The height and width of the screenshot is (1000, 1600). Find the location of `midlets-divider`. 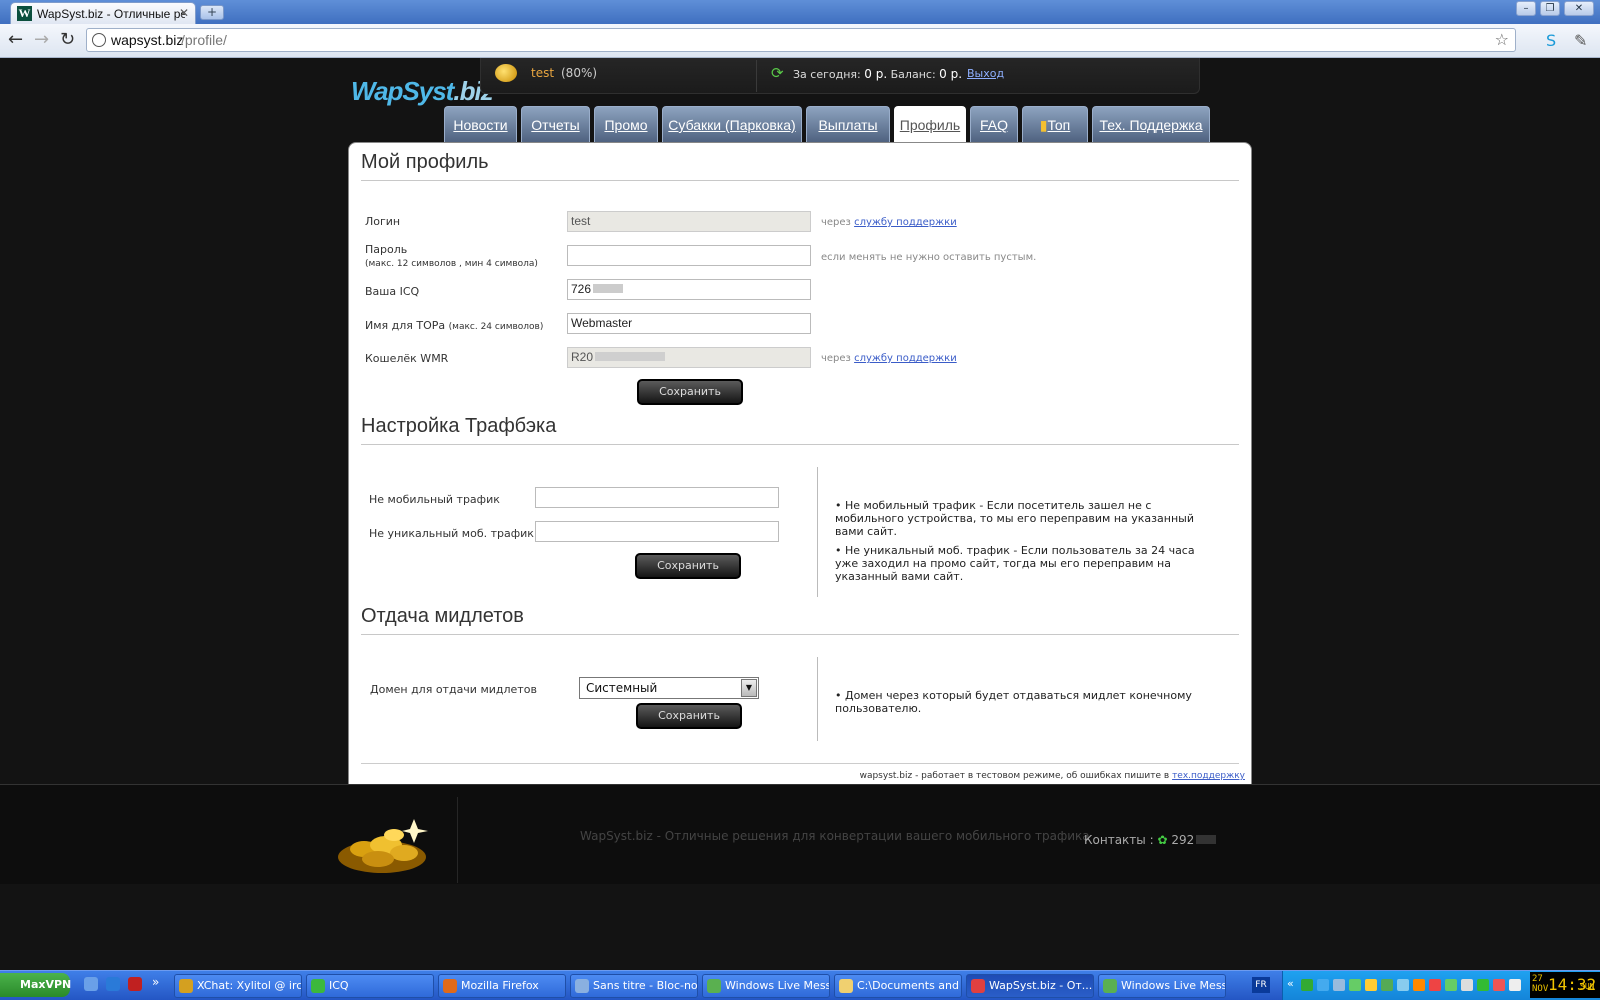

midlets-divider is located at coordinates (817, 699).